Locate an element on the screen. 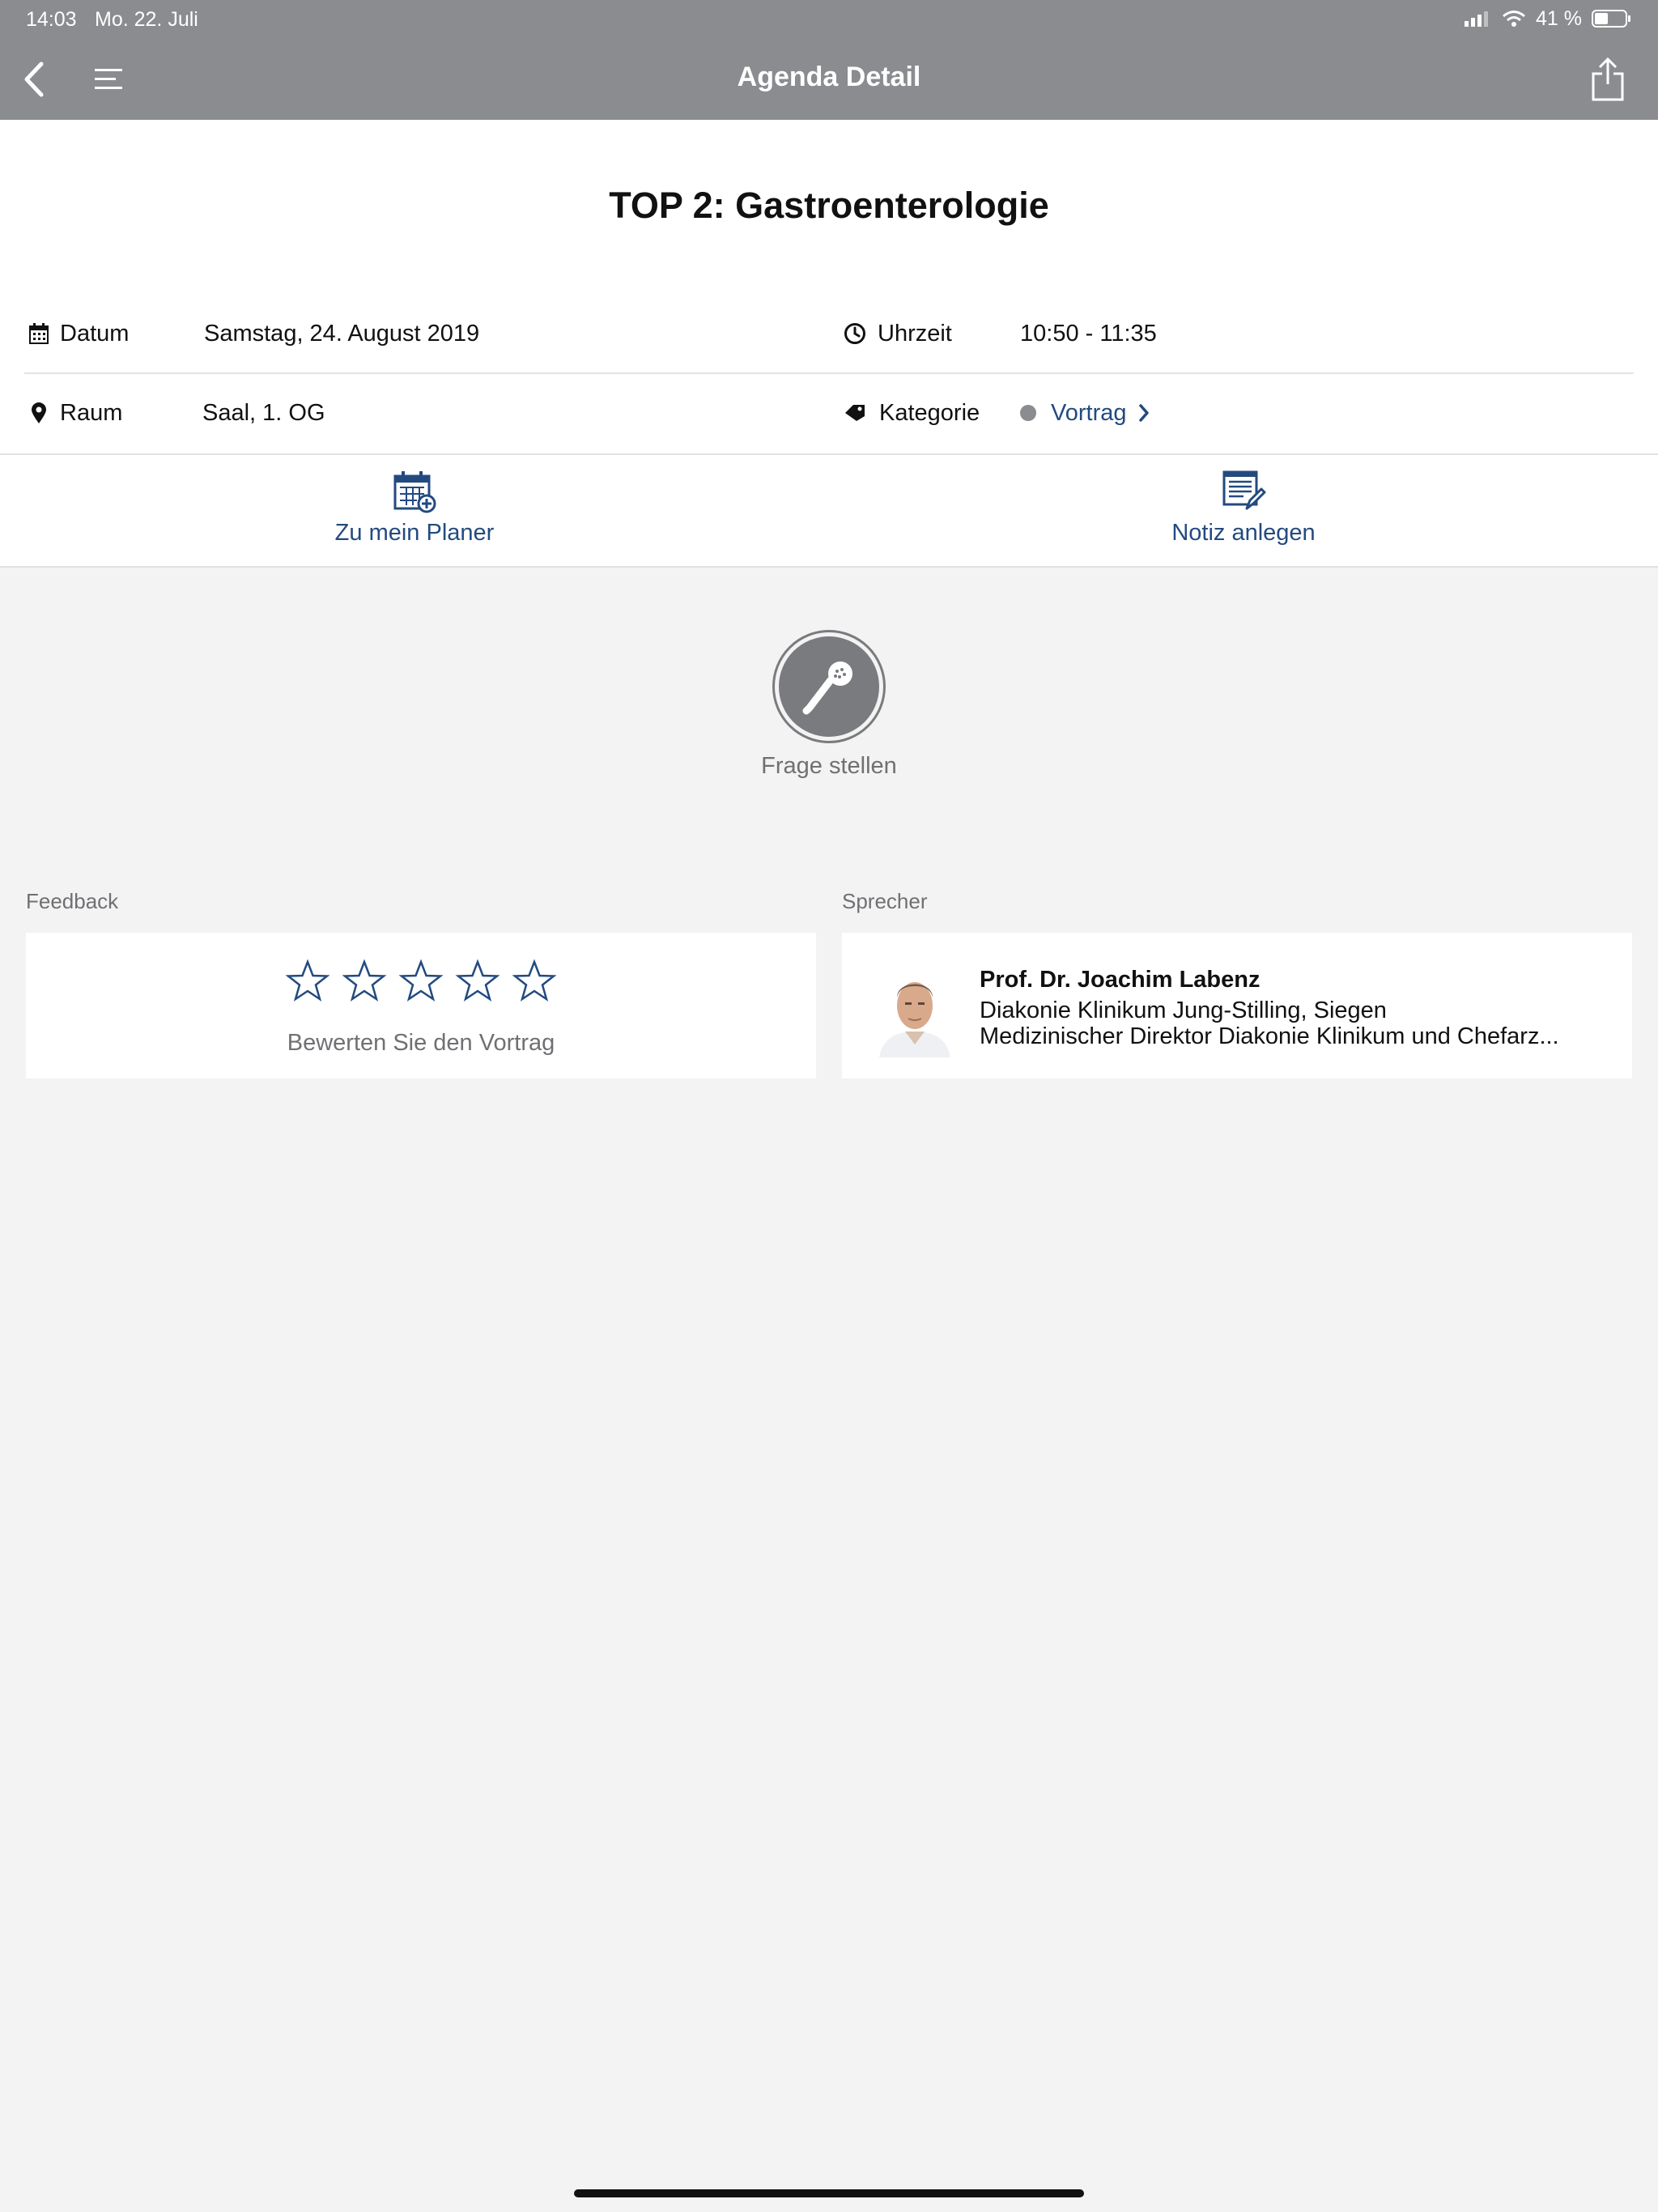  divider is located at coordinates (829, 454).